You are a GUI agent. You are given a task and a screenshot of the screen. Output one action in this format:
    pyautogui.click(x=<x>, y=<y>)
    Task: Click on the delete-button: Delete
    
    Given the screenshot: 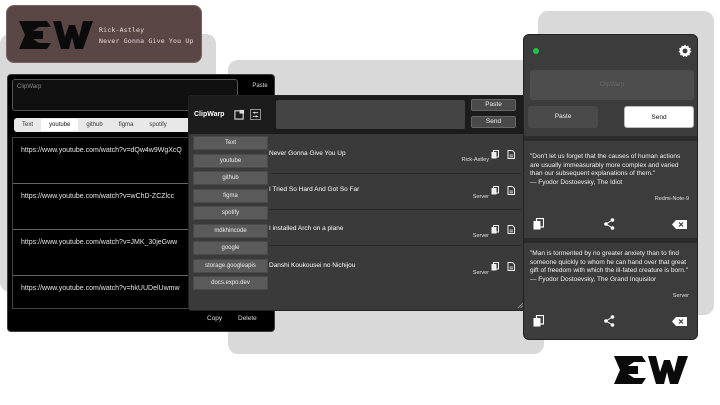 What is the action you would take?
    pyautogui.click(x=247, y=318)
    